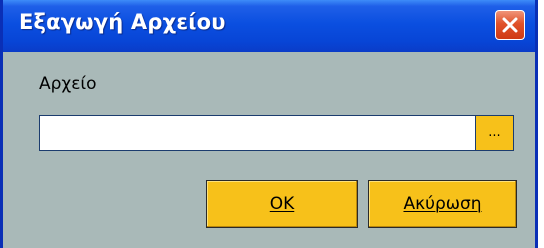 This screenshot has width=544, height=248. I want to click on cancel-button-label: Ακύρωση, so click(442, 204).